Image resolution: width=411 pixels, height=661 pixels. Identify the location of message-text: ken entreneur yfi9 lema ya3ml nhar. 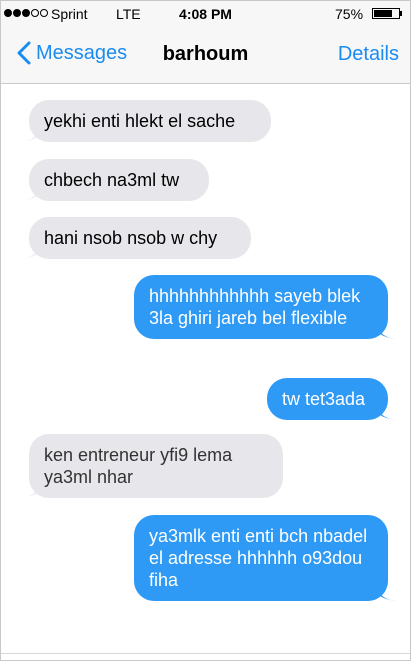
(138, 466).